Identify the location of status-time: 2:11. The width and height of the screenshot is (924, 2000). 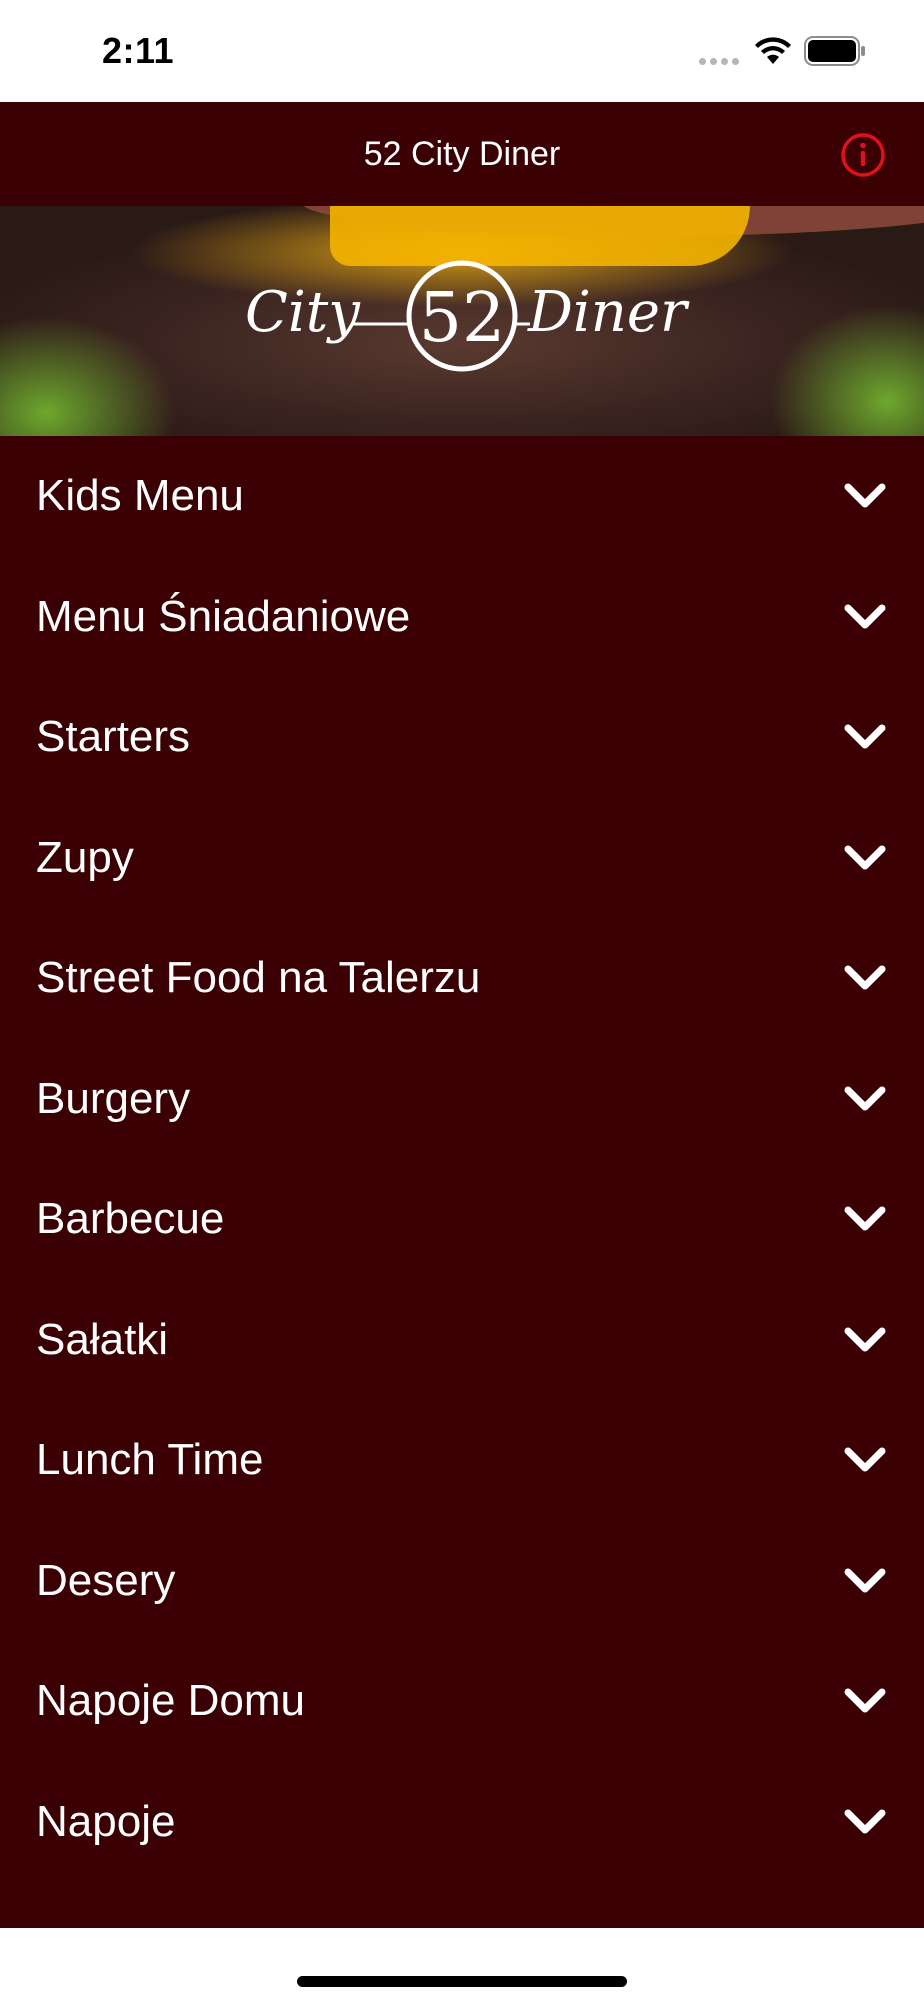
(138, 50).